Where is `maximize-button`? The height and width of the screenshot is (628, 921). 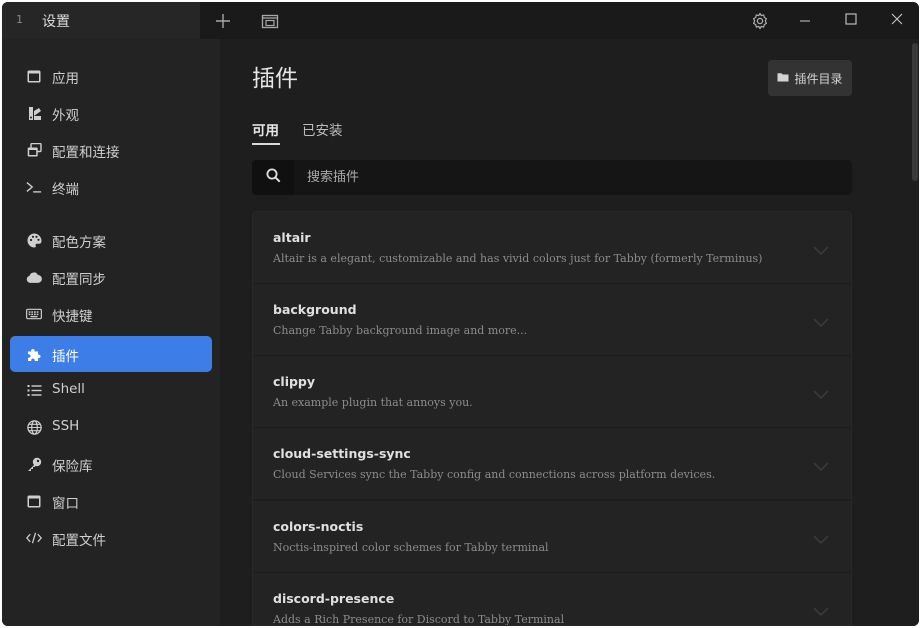 maximize-button is located at coordinates (851, 19).